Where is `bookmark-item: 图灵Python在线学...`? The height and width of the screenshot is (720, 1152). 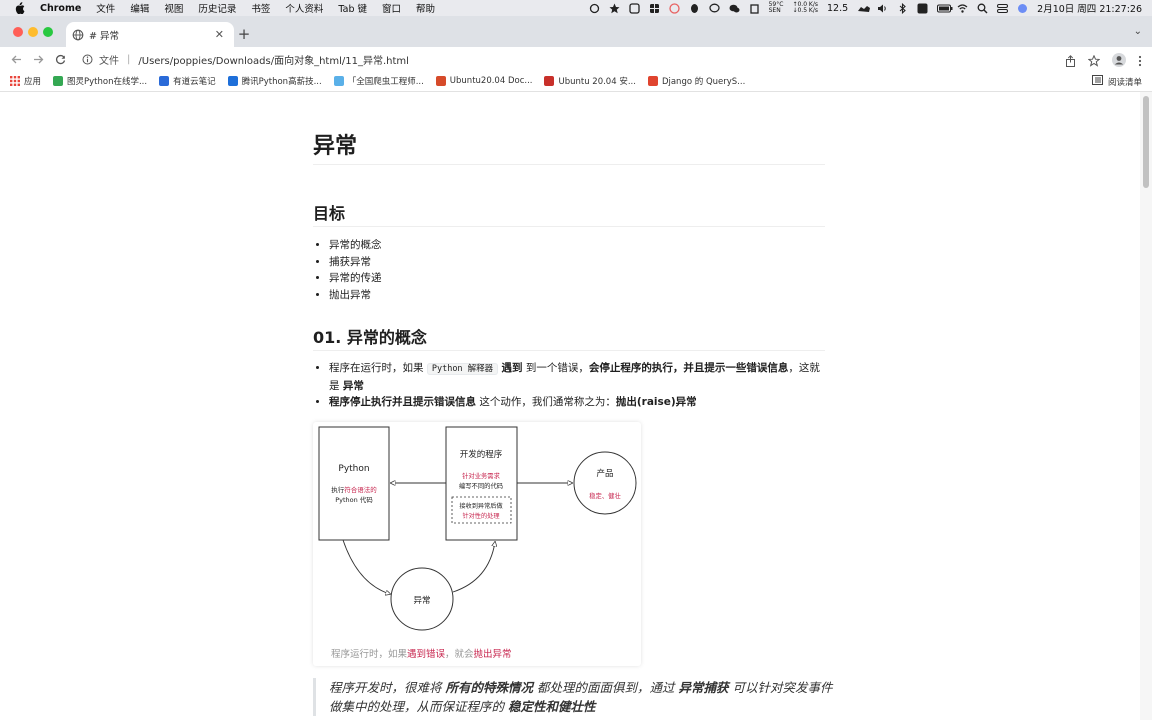
bookmark-item: 图灵Python在线学... is located at coordinates (100, 81).